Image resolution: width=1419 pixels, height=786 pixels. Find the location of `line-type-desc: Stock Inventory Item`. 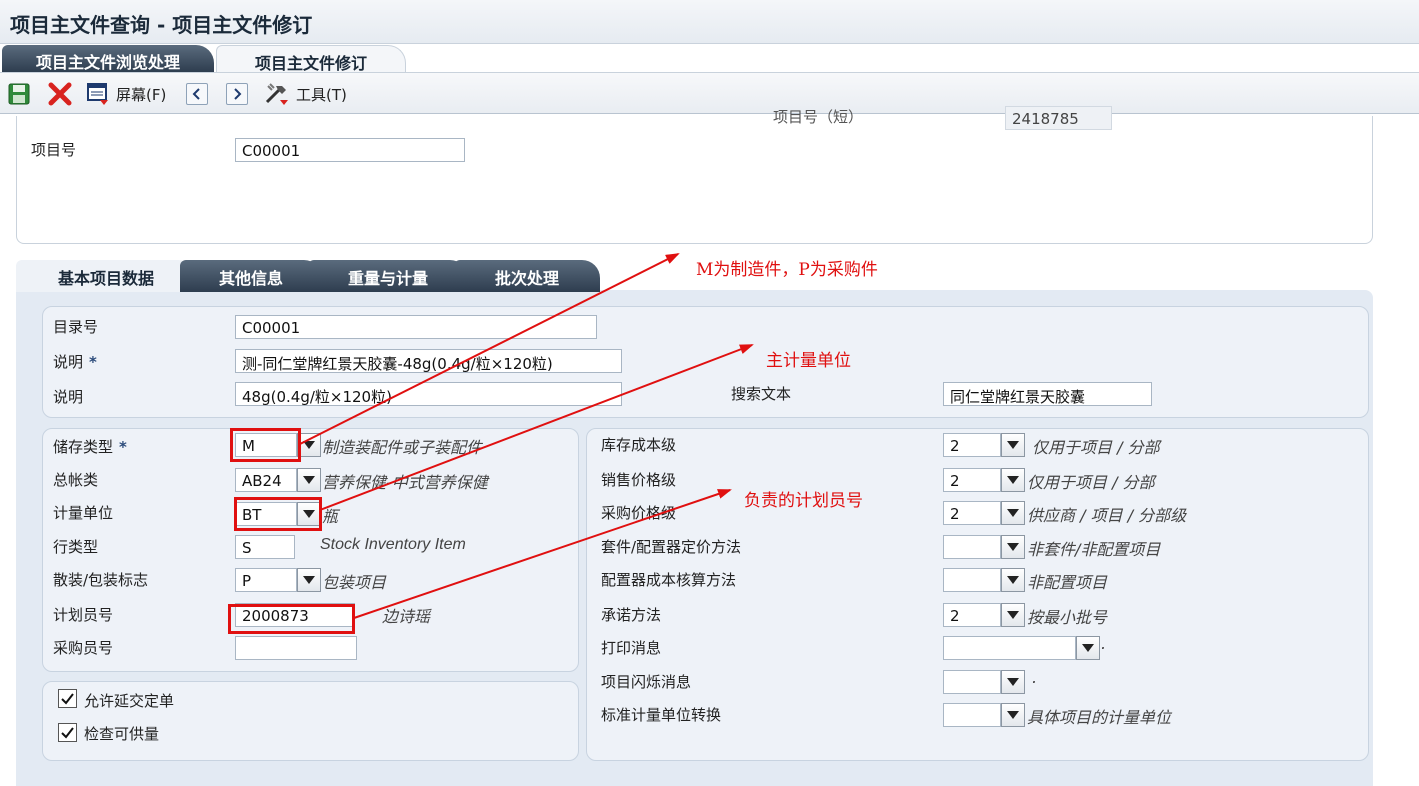

line-type-desc: Stock Inventory Item is located at coordinates (393, 544).